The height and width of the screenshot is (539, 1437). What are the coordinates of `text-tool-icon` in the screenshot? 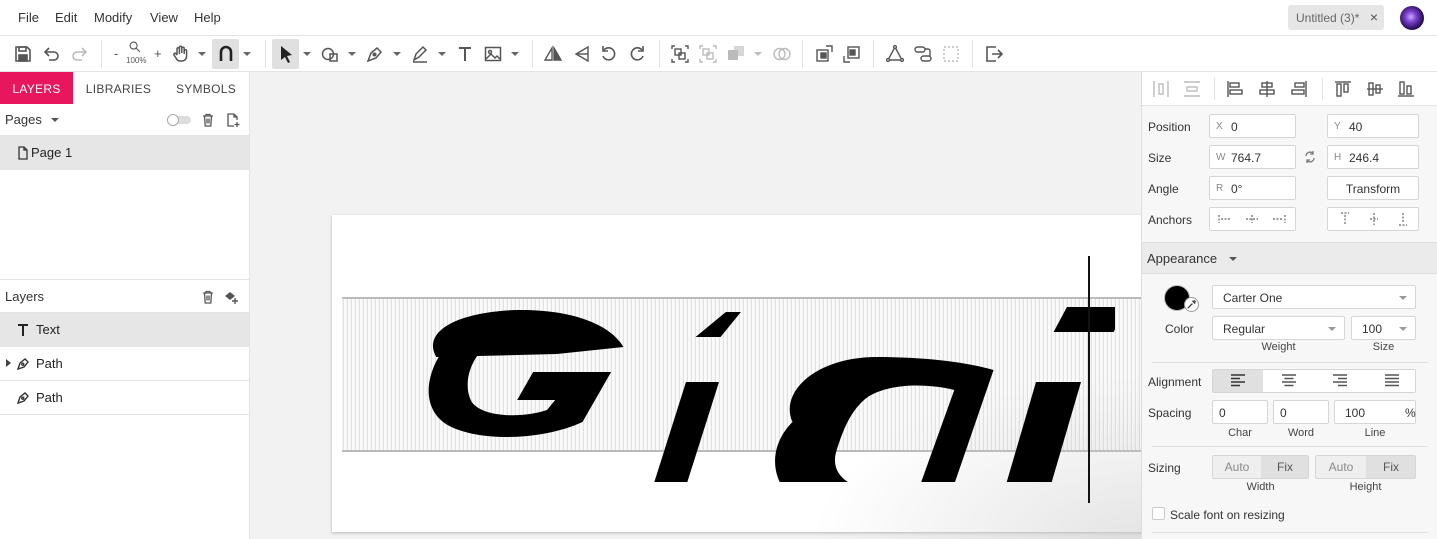 It's located at (465, 54).